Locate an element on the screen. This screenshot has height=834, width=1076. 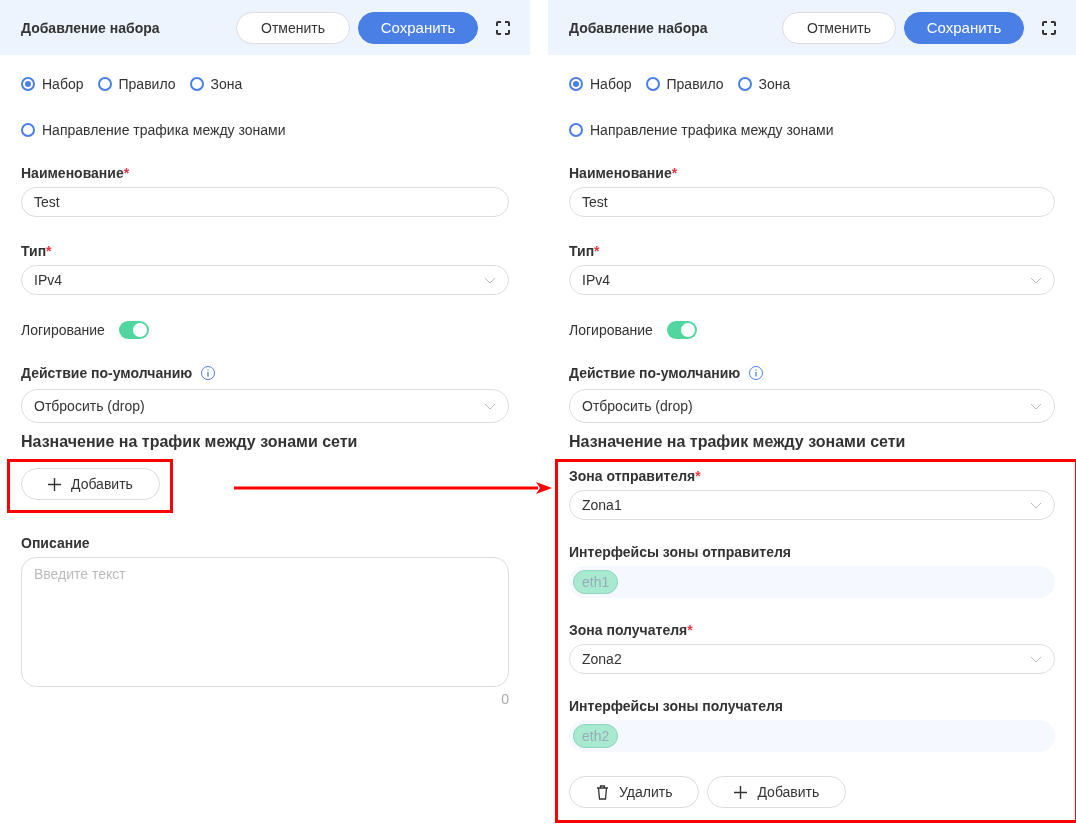
field-label: Описание is located at coordinates (56, 543).